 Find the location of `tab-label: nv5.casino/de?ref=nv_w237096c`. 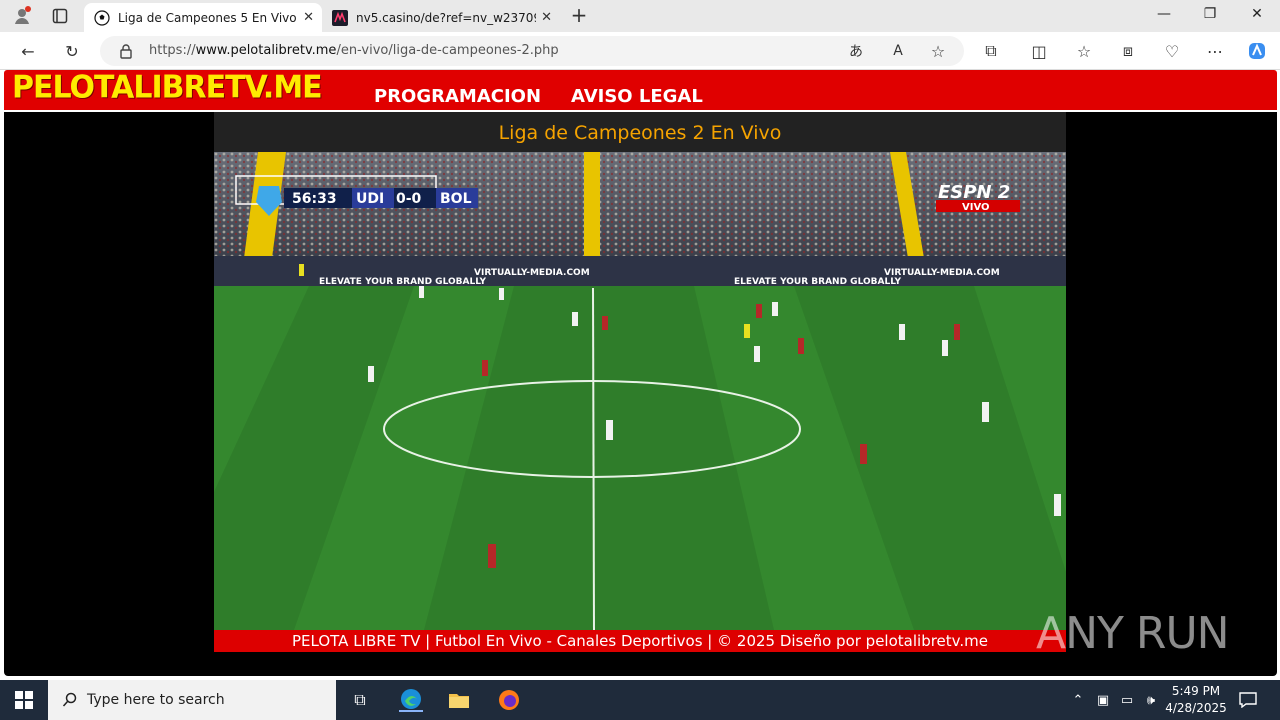

tab-label: nv5.casino/de?ref=nv_w237096c is located at coordinates (446, 17).